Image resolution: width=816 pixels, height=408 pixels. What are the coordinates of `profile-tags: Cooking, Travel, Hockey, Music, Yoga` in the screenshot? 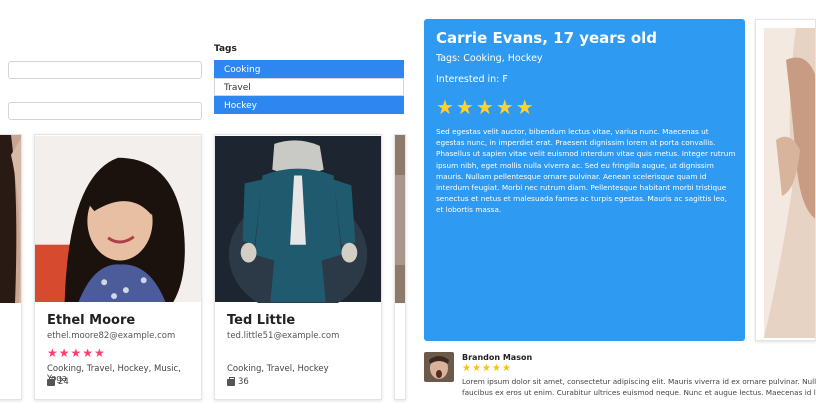 It's located at (114, 374).